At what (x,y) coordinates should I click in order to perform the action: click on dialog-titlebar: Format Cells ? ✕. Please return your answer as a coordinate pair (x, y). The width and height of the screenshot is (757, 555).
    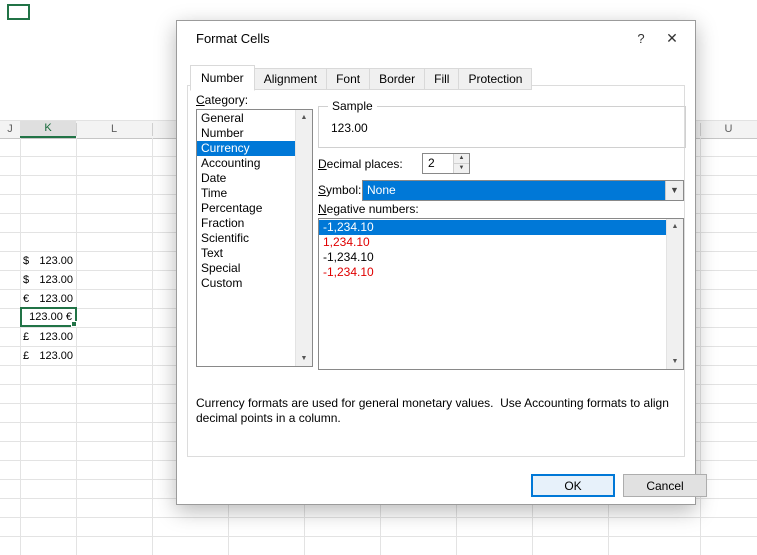
    Looking at the image, I should click on (436, 38).